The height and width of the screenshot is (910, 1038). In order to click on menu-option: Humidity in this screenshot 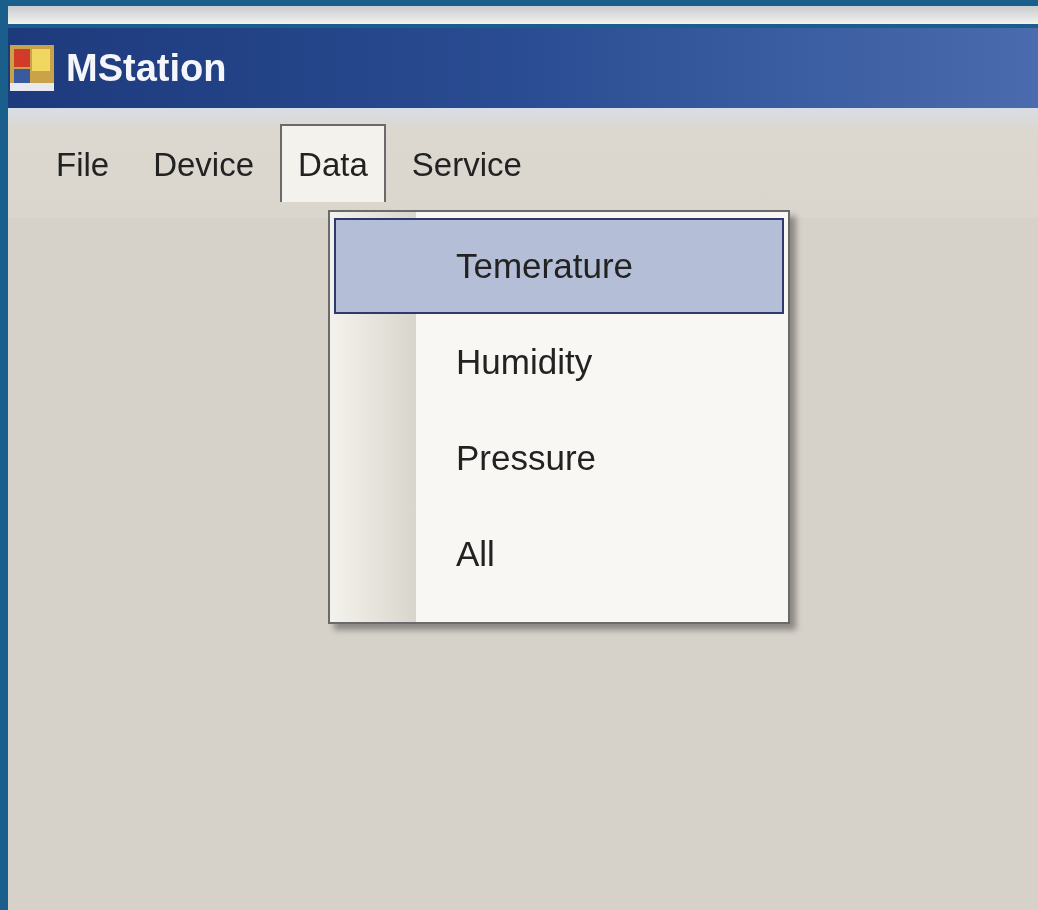, I will do `click(559, 362)`.